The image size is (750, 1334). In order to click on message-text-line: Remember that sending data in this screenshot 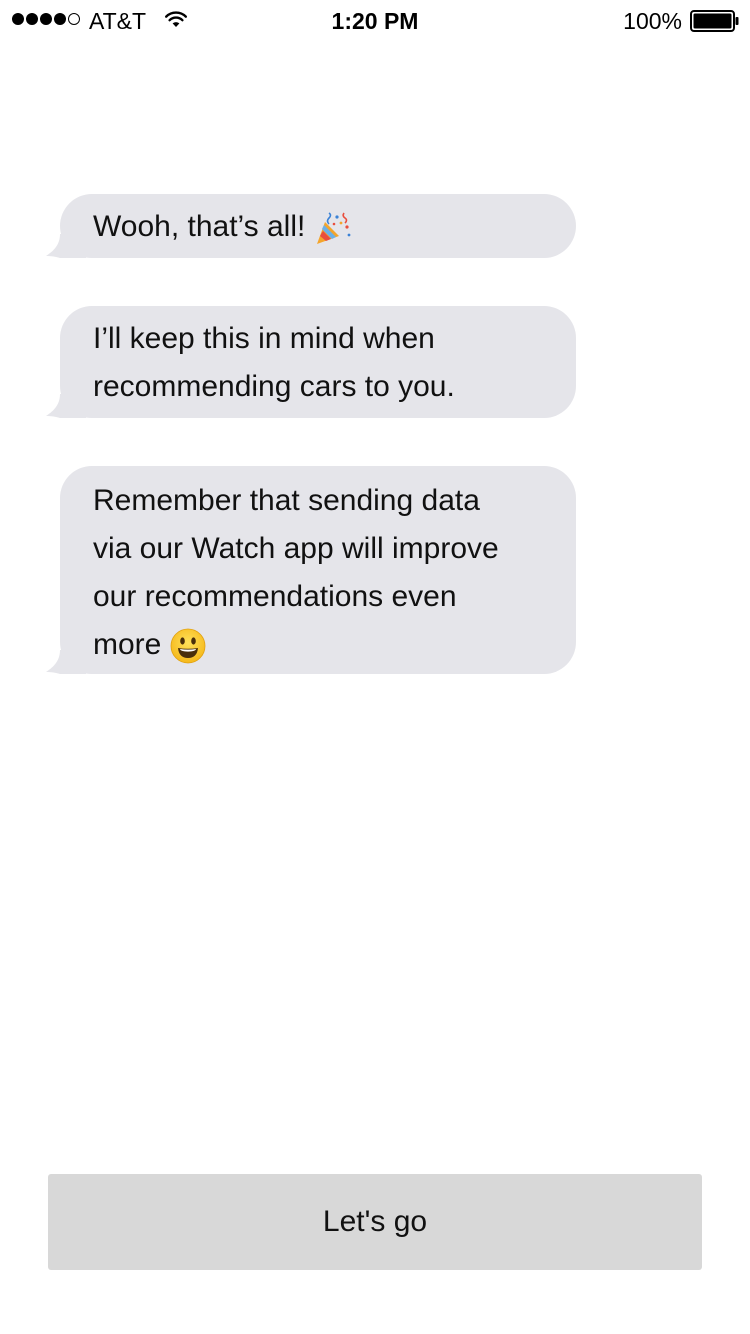, I will do `click(286, 500)`.